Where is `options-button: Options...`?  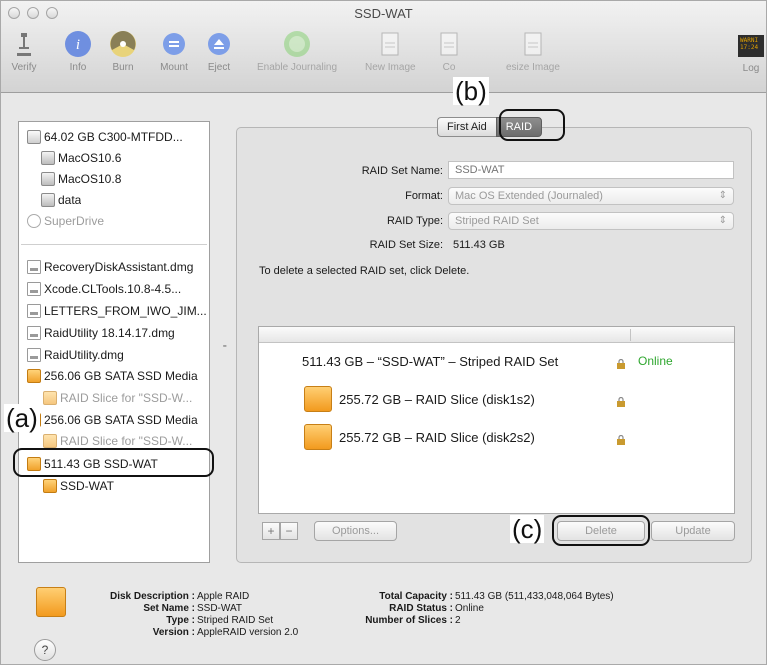
options-button: Options... is located at coordinates (355, 531).